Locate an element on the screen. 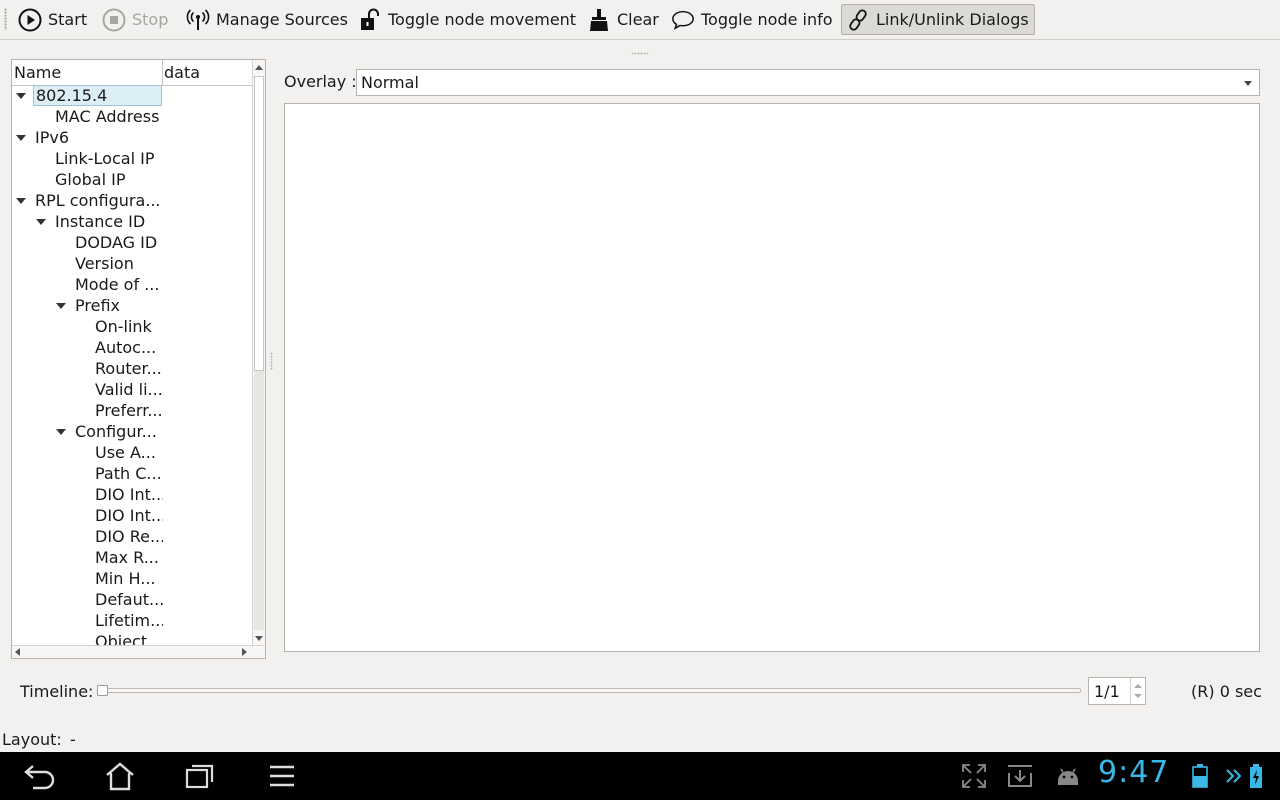 The width and height of the screenshot is (1280, 800). overlay-select: Normal is located at coordinates (808, 82).